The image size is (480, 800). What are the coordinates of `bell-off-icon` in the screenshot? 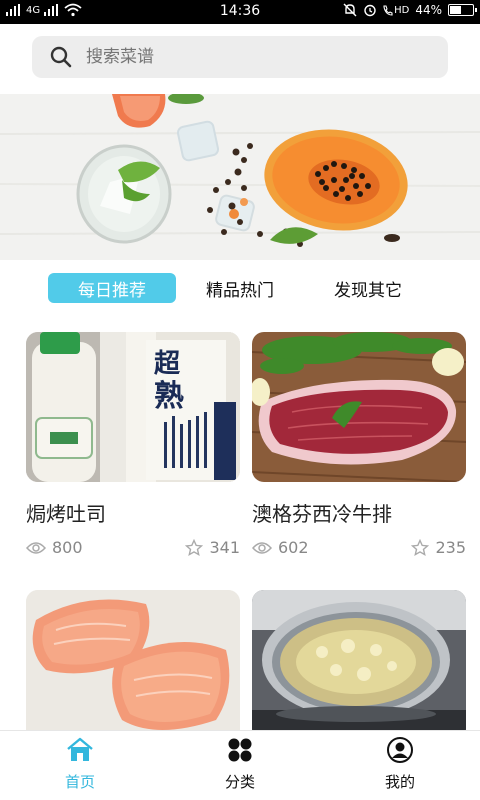 It's located at (350, 10).